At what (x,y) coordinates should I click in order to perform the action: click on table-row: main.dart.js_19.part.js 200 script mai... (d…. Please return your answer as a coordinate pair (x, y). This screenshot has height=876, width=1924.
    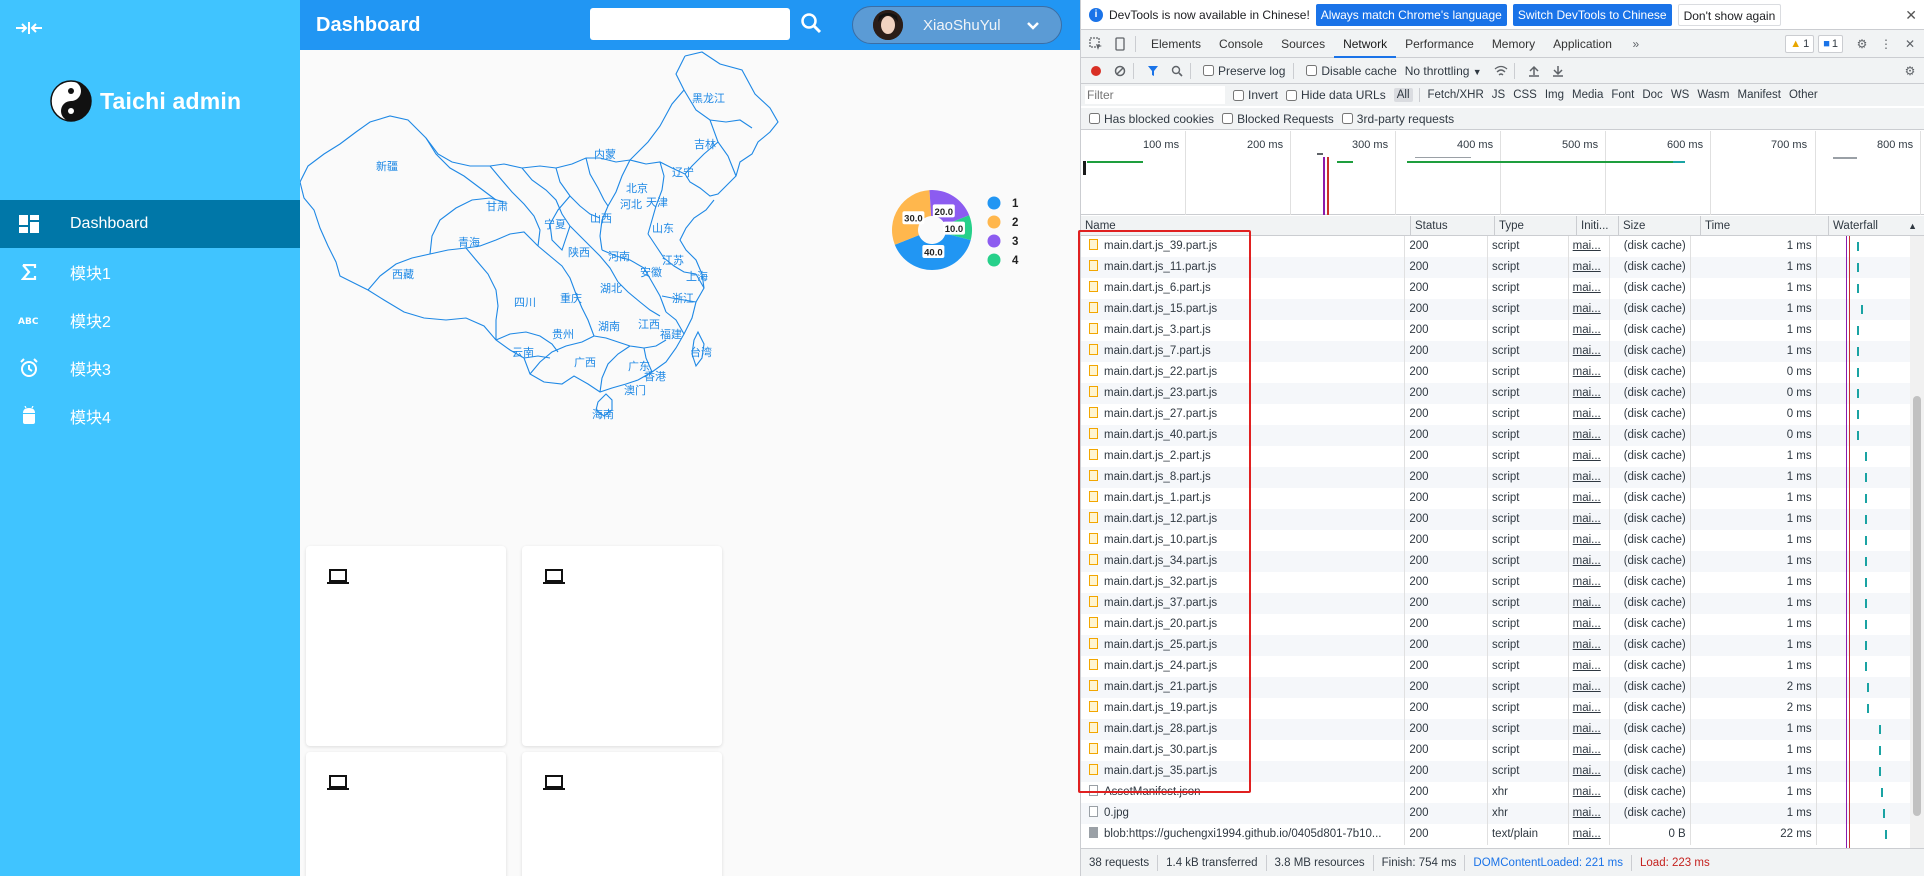
    Looking at the image, I should click on (1496, 708).